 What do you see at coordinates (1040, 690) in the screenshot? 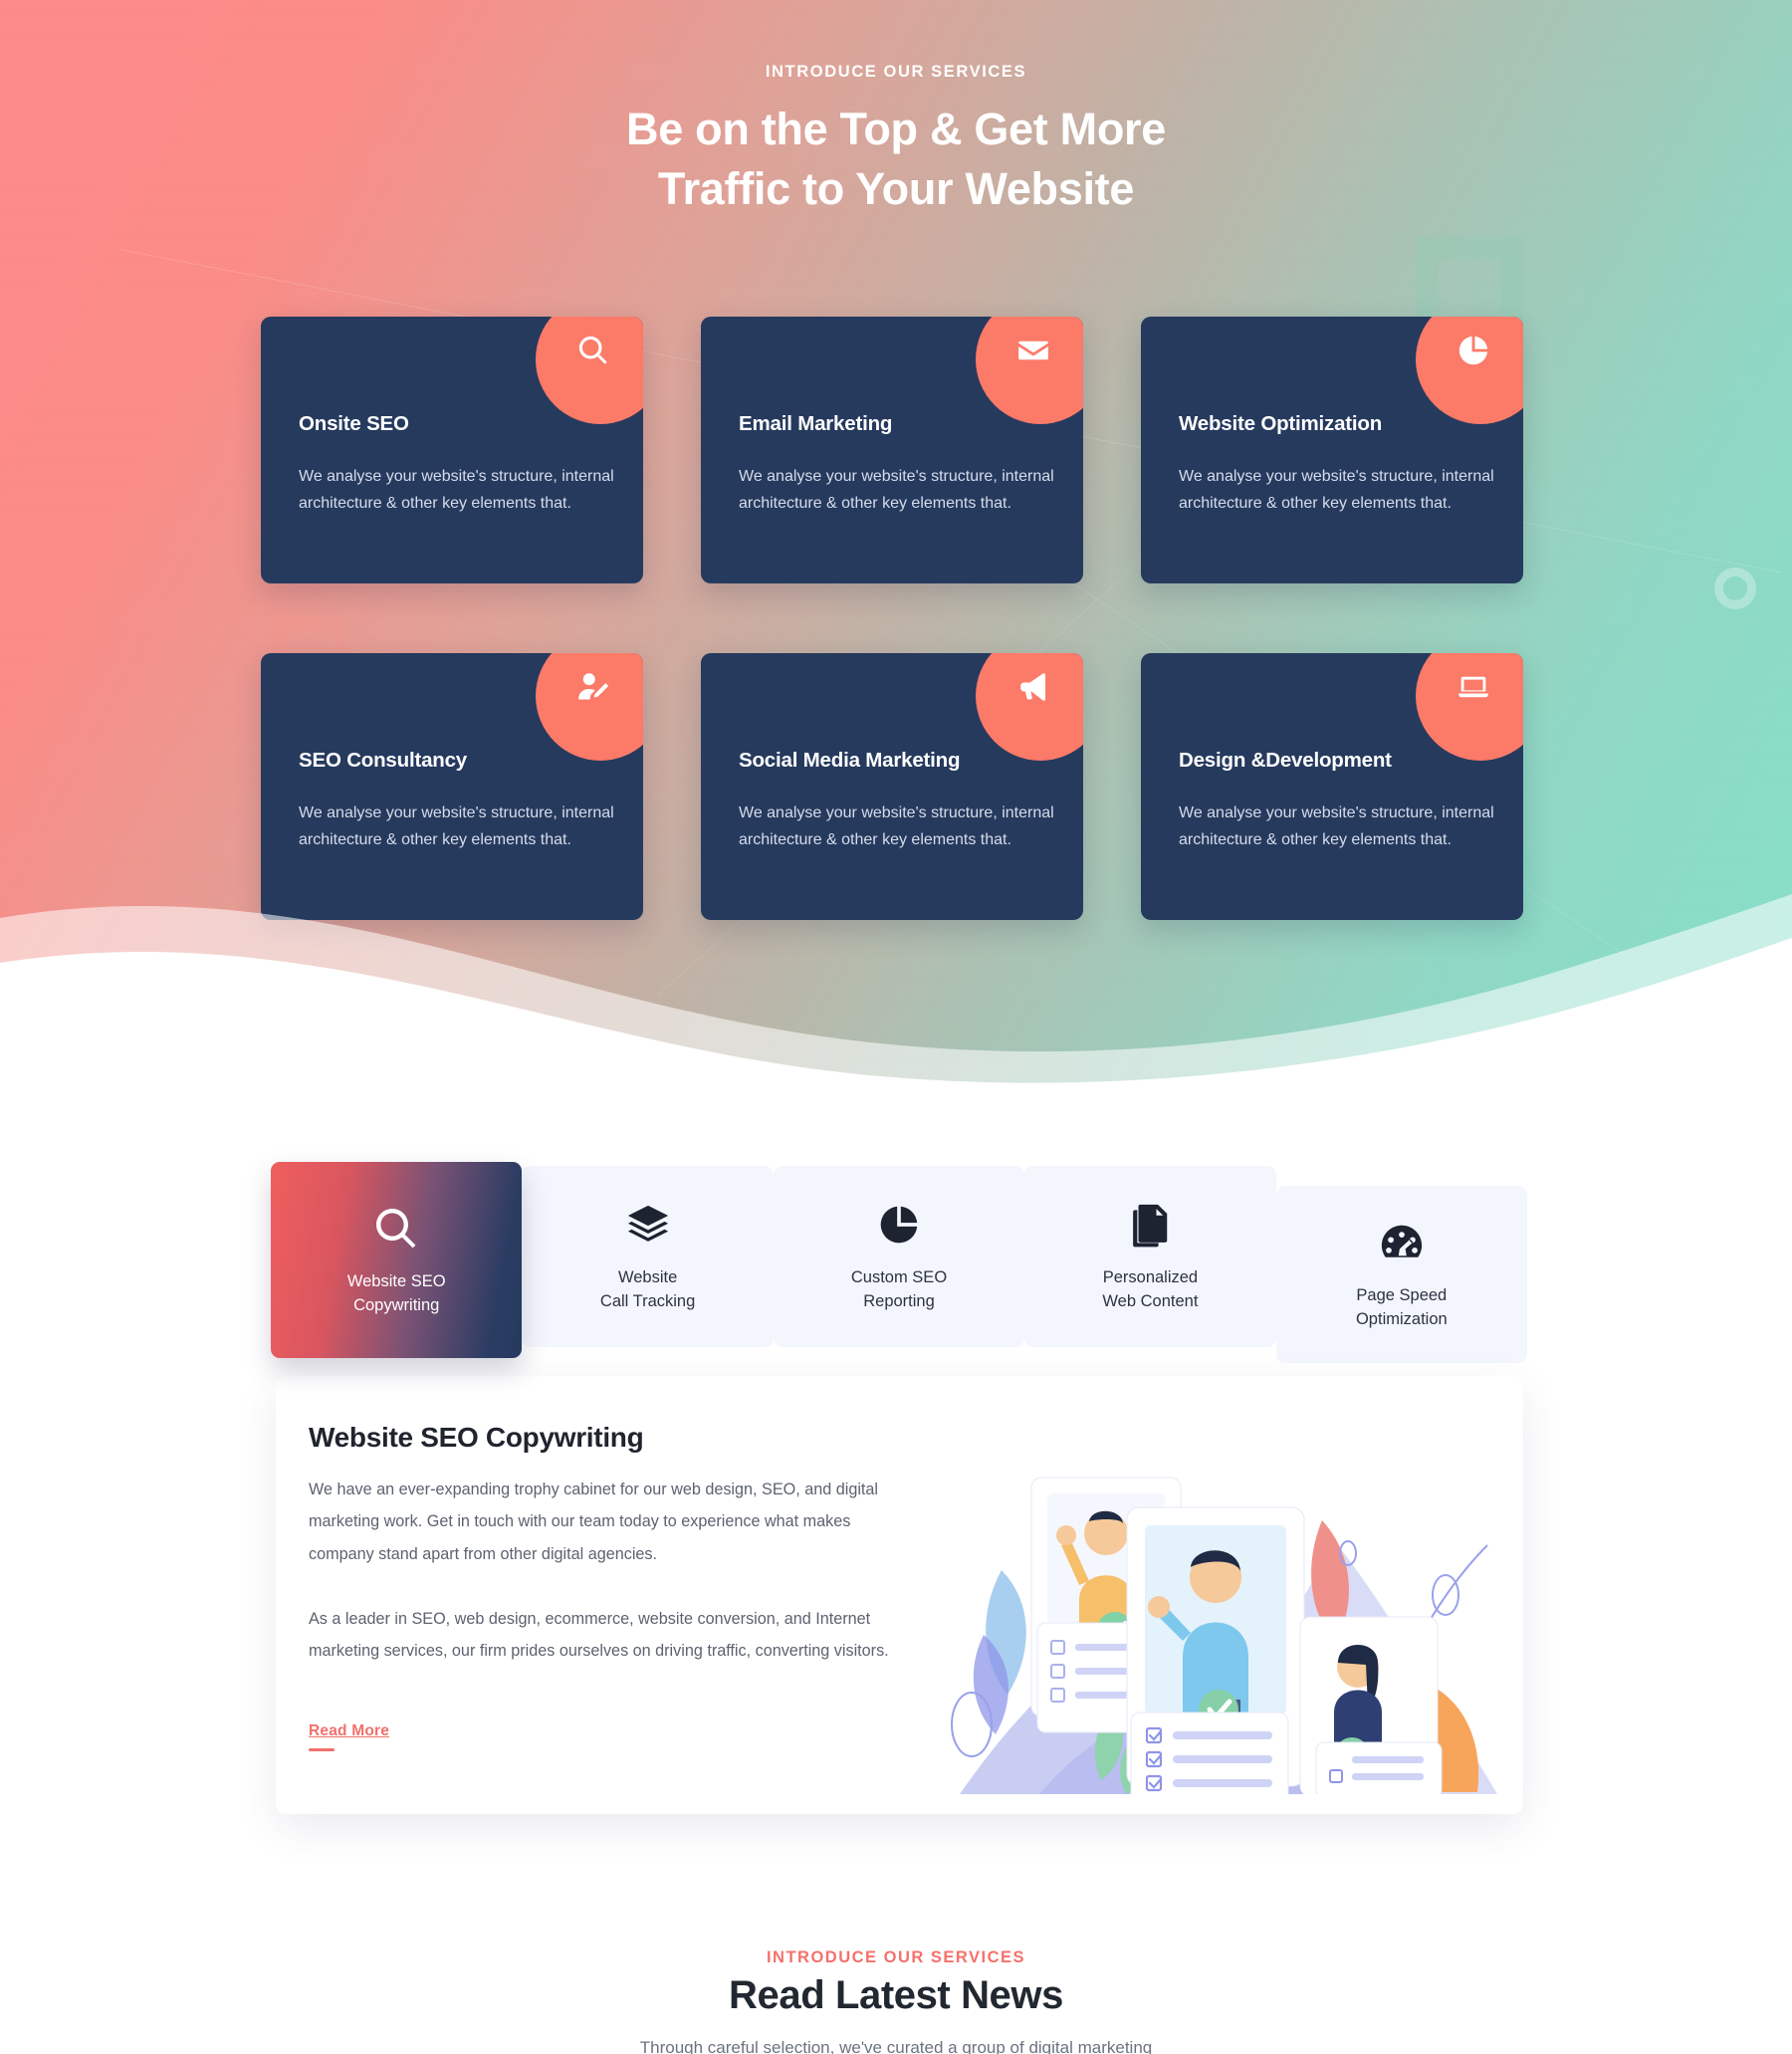
I see `megaphone-icon` at bounding box center [1040, 690].